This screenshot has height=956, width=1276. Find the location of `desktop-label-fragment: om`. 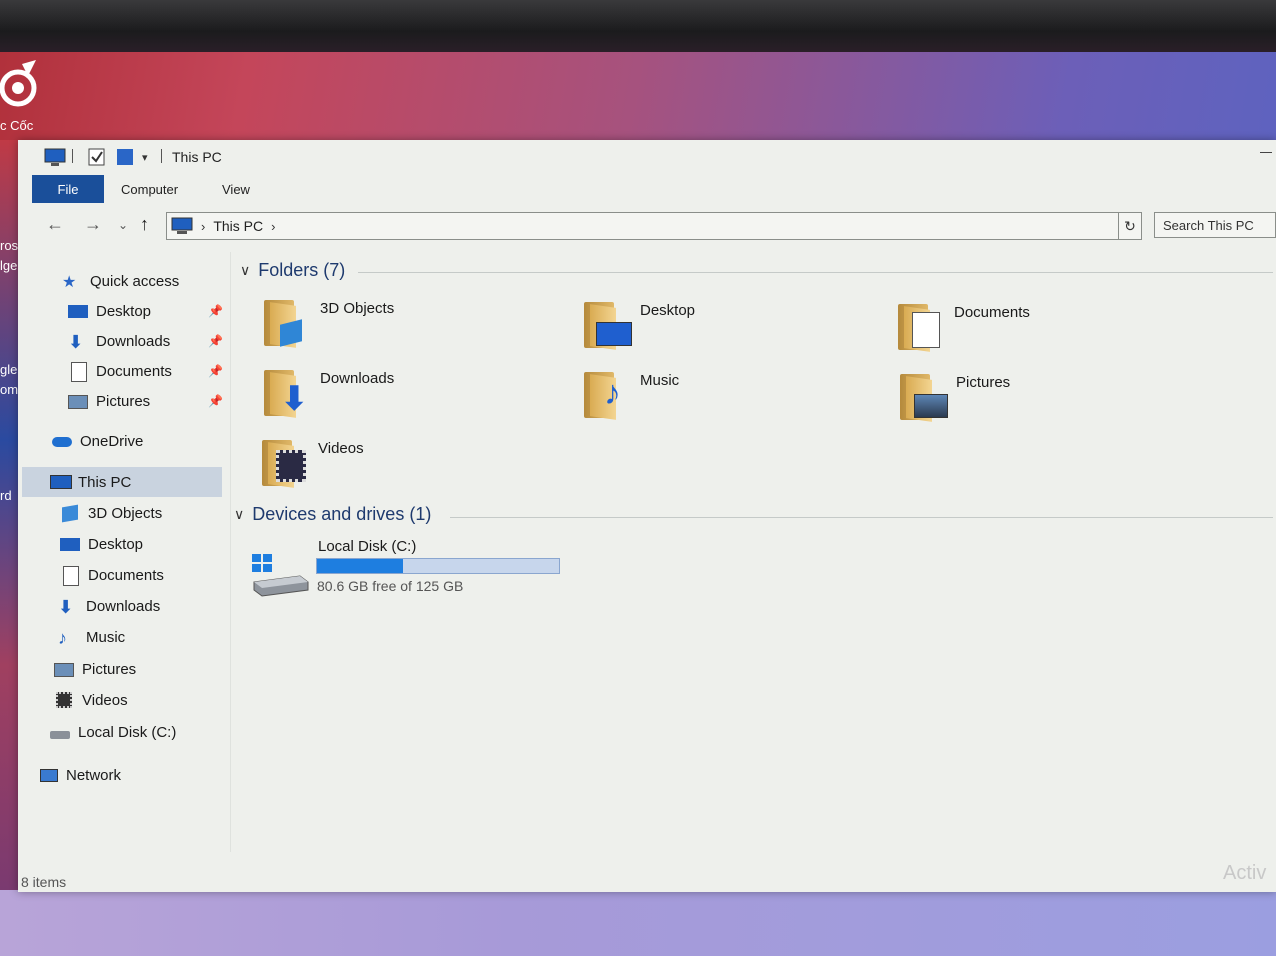

desktop-label-fragment: om is located at coordinates (9, 389).